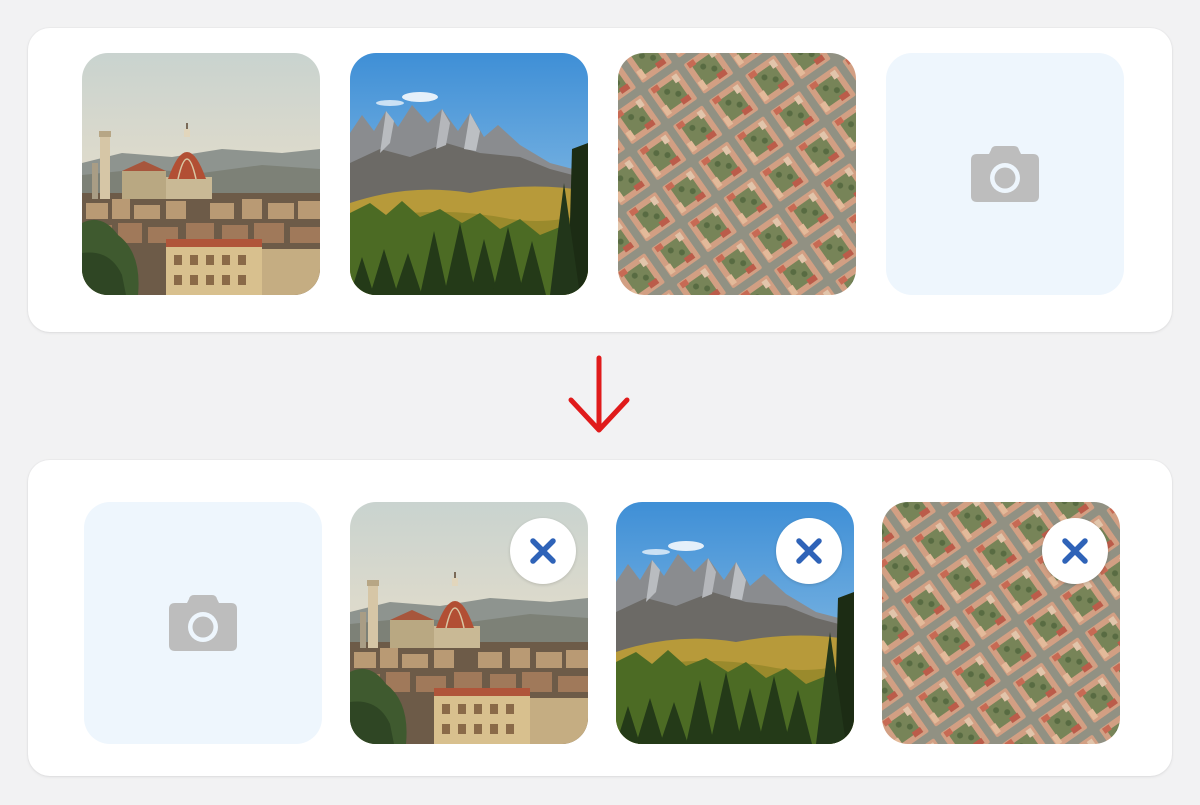 This screenshot has width=1200, height=805. I want to click on arrow-down-icon, so click(599, 394).